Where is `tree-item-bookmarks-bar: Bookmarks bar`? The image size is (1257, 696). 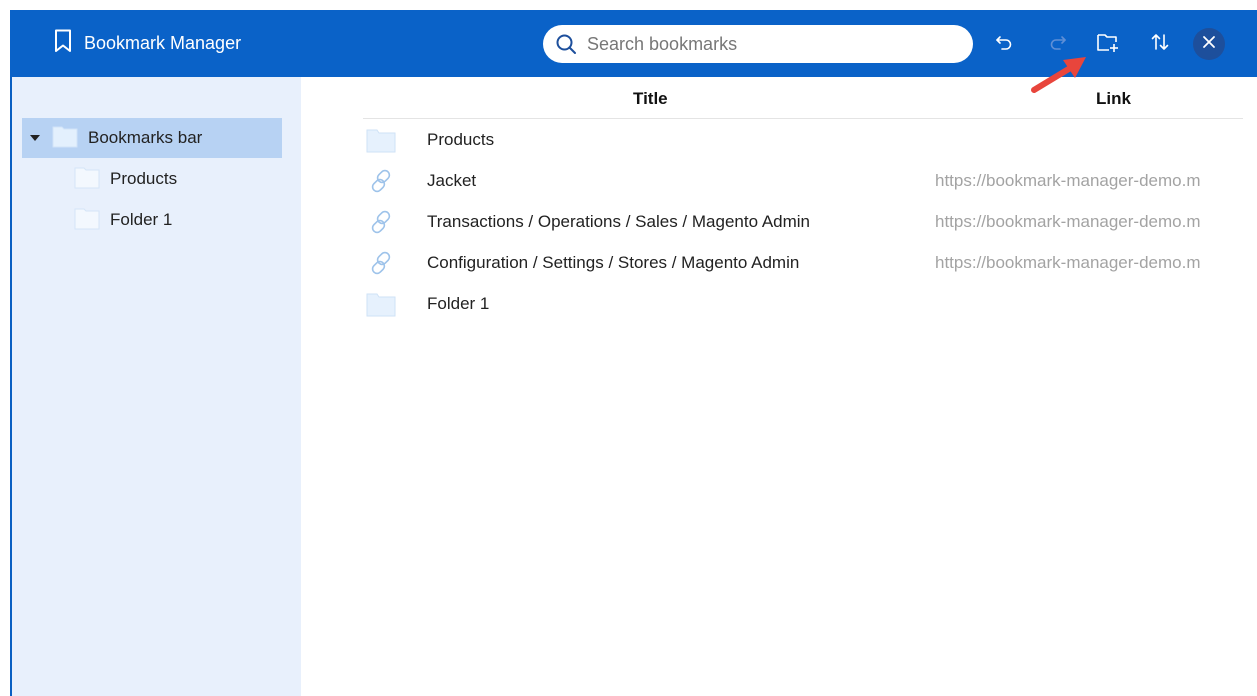 tree-item-bookmarks-bar: Bookmarks bar is located at coordinates (152, 138).